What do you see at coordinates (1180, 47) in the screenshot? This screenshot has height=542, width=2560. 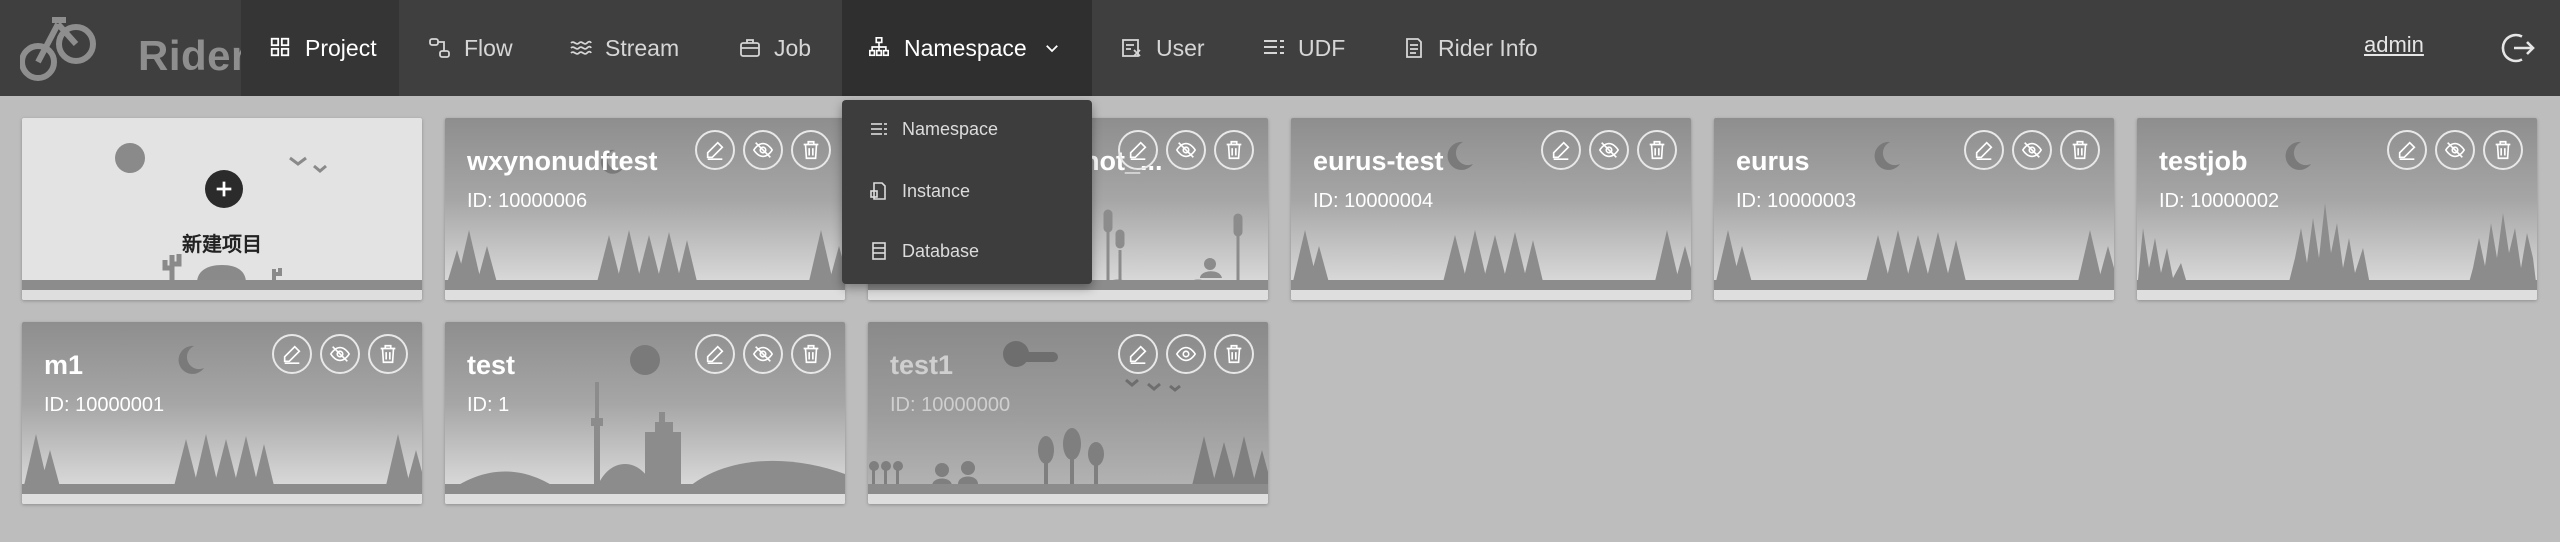 I see `nav-user-label: User` at bounding box center [1180, 47].